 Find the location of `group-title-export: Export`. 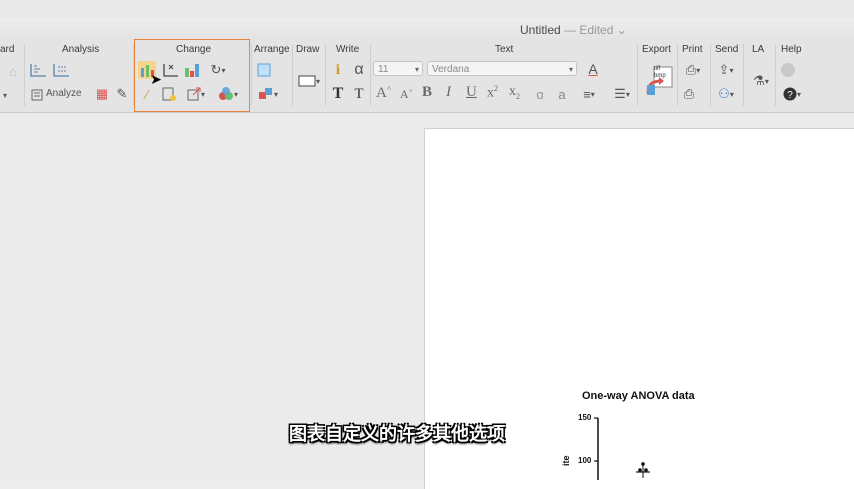

group-title-export: Export is located at coordinates (656, 49).